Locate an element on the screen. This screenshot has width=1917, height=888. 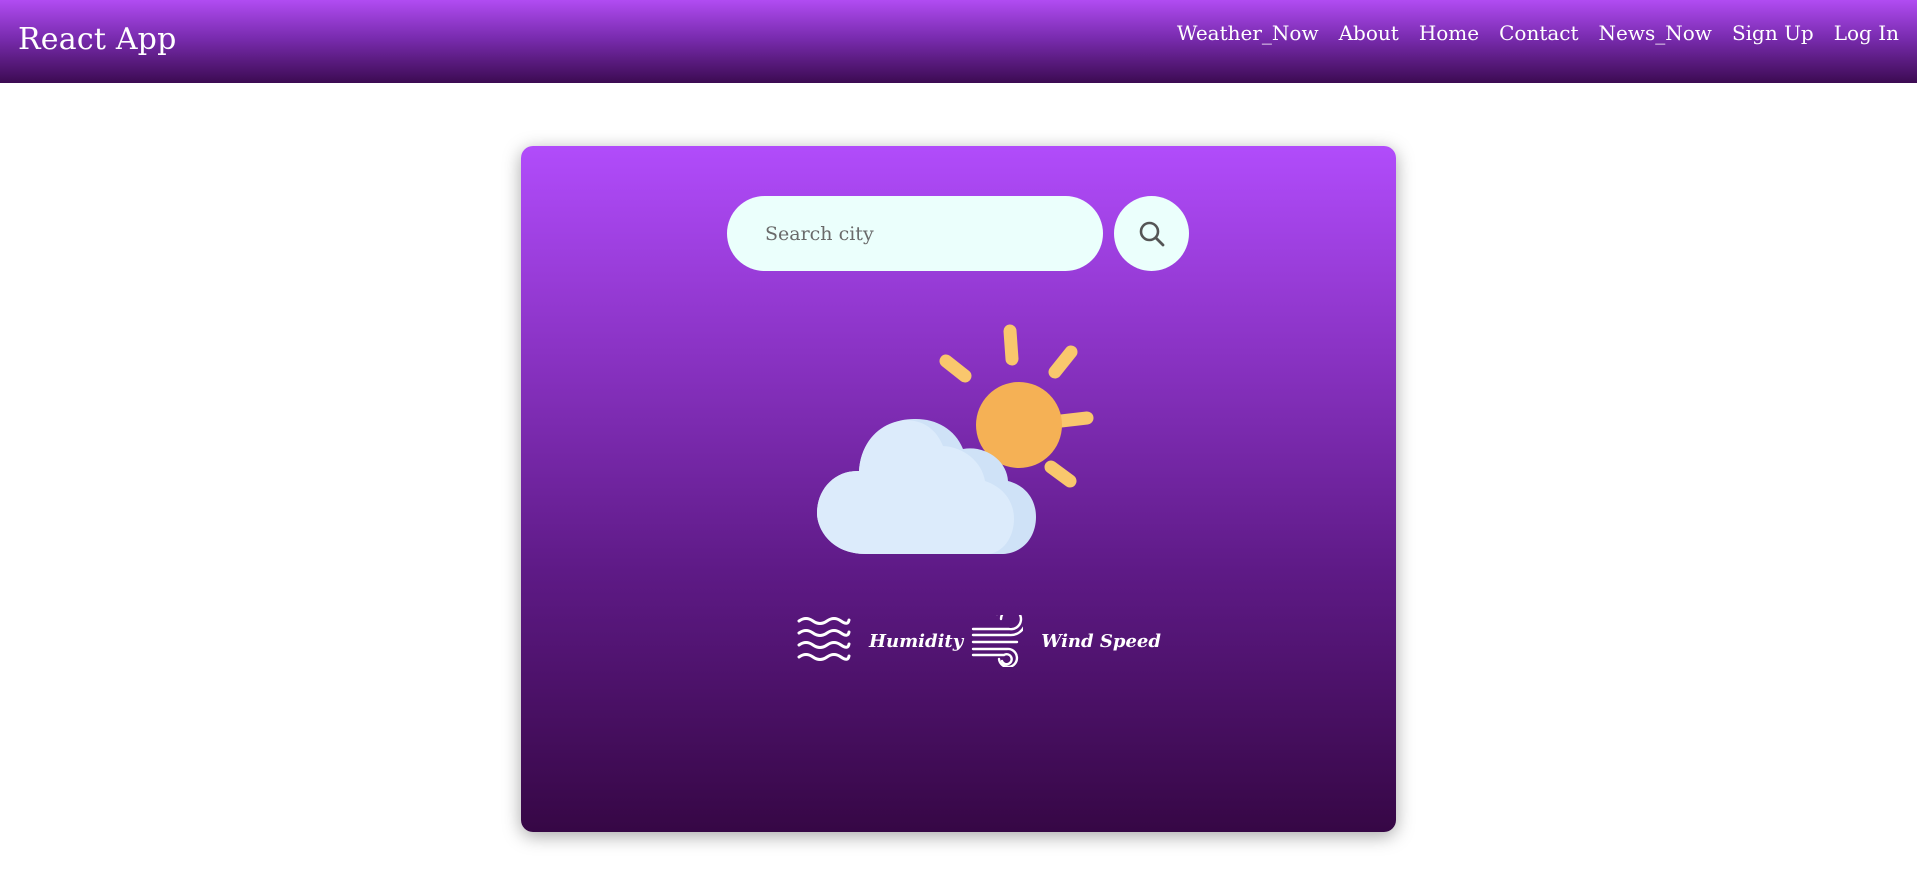
nav-link-sign-up: Sign Up is located at coordinates (1773, 33).